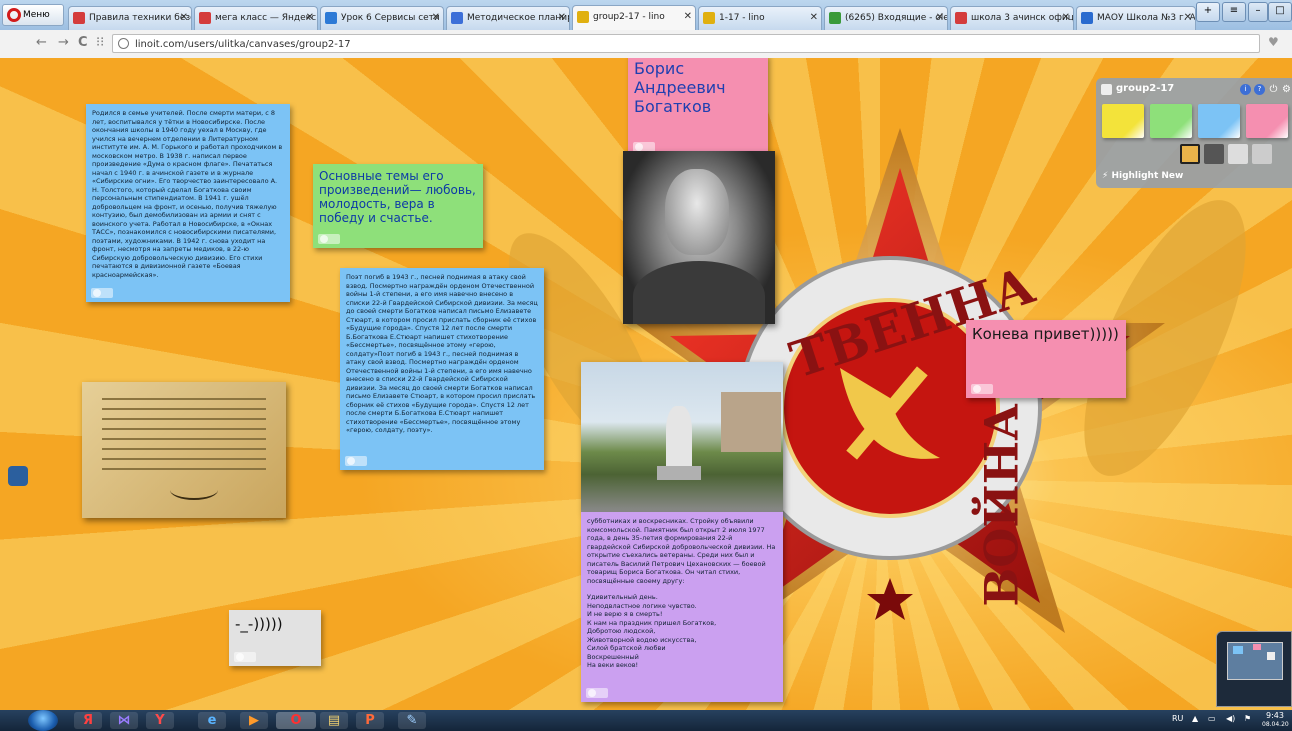 This screenshot has width=1292, height=731. I want to click on highlight-new-link: ⚡ Highlight New, so click(1142, 176).